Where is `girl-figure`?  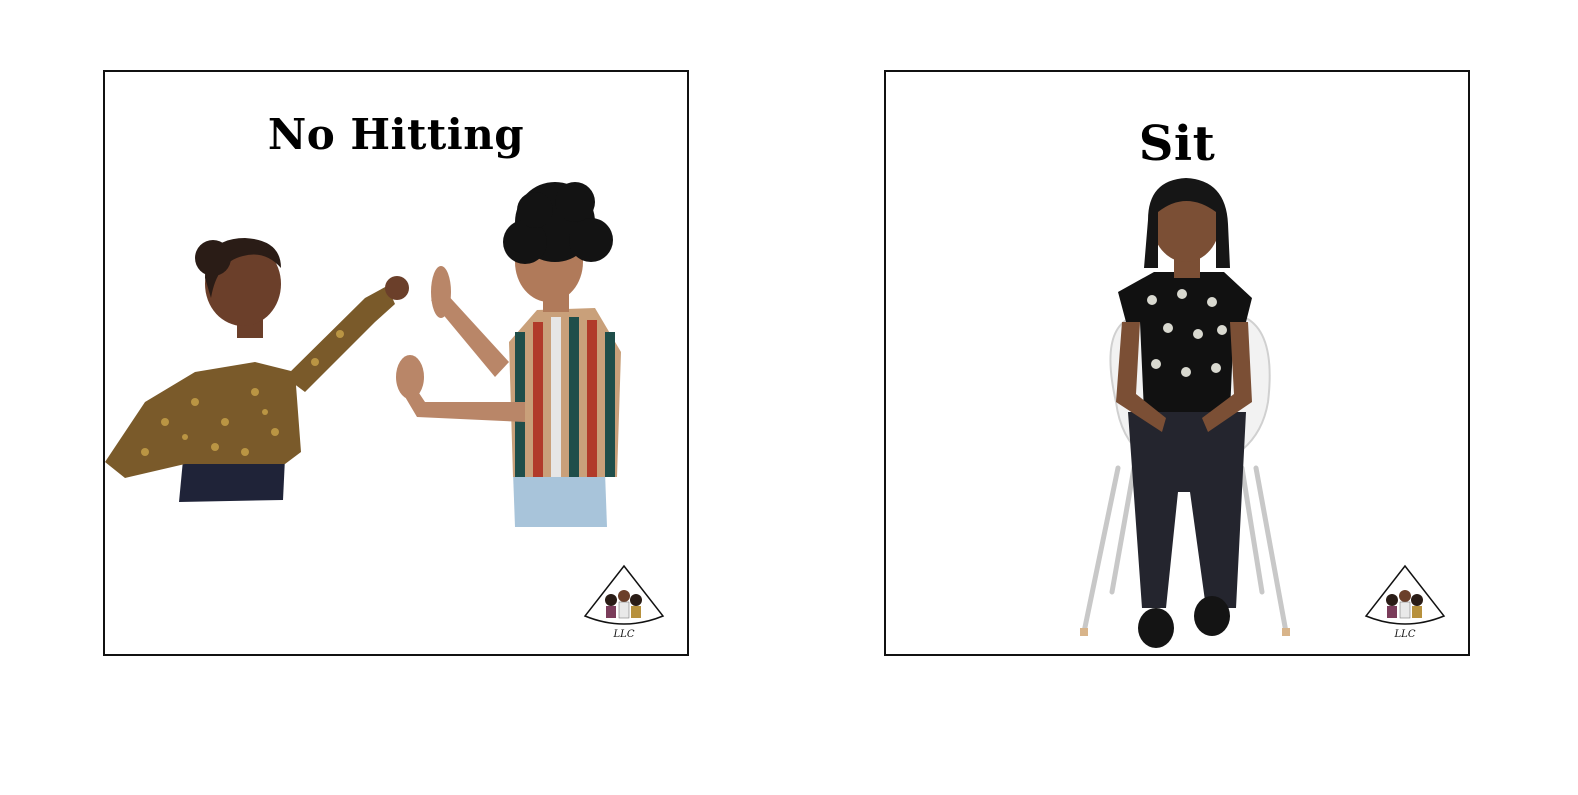
girl-figure is located at coordinates (257, 370).